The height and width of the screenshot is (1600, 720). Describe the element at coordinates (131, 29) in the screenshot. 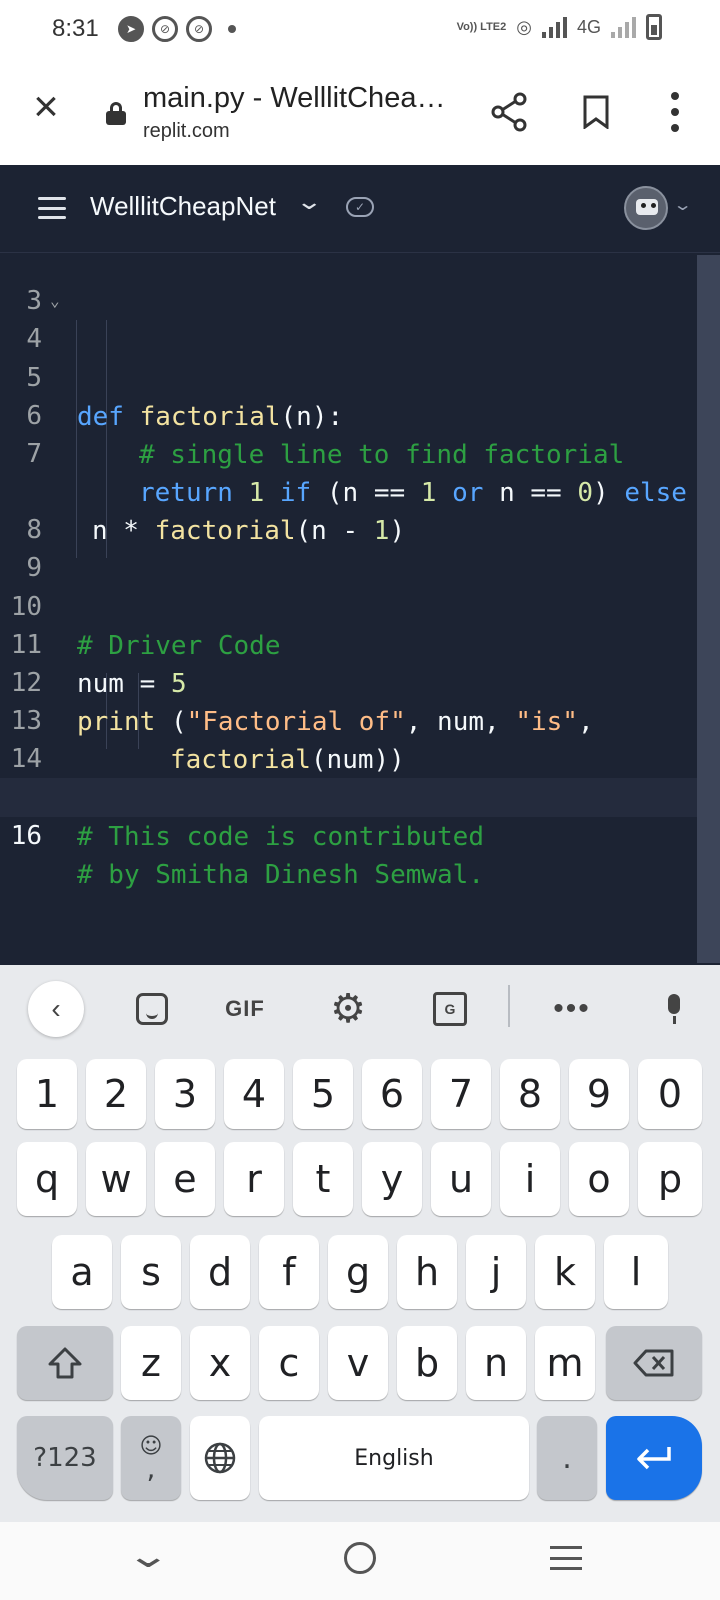

I see `compass-notification-icon: ➤` at that location.